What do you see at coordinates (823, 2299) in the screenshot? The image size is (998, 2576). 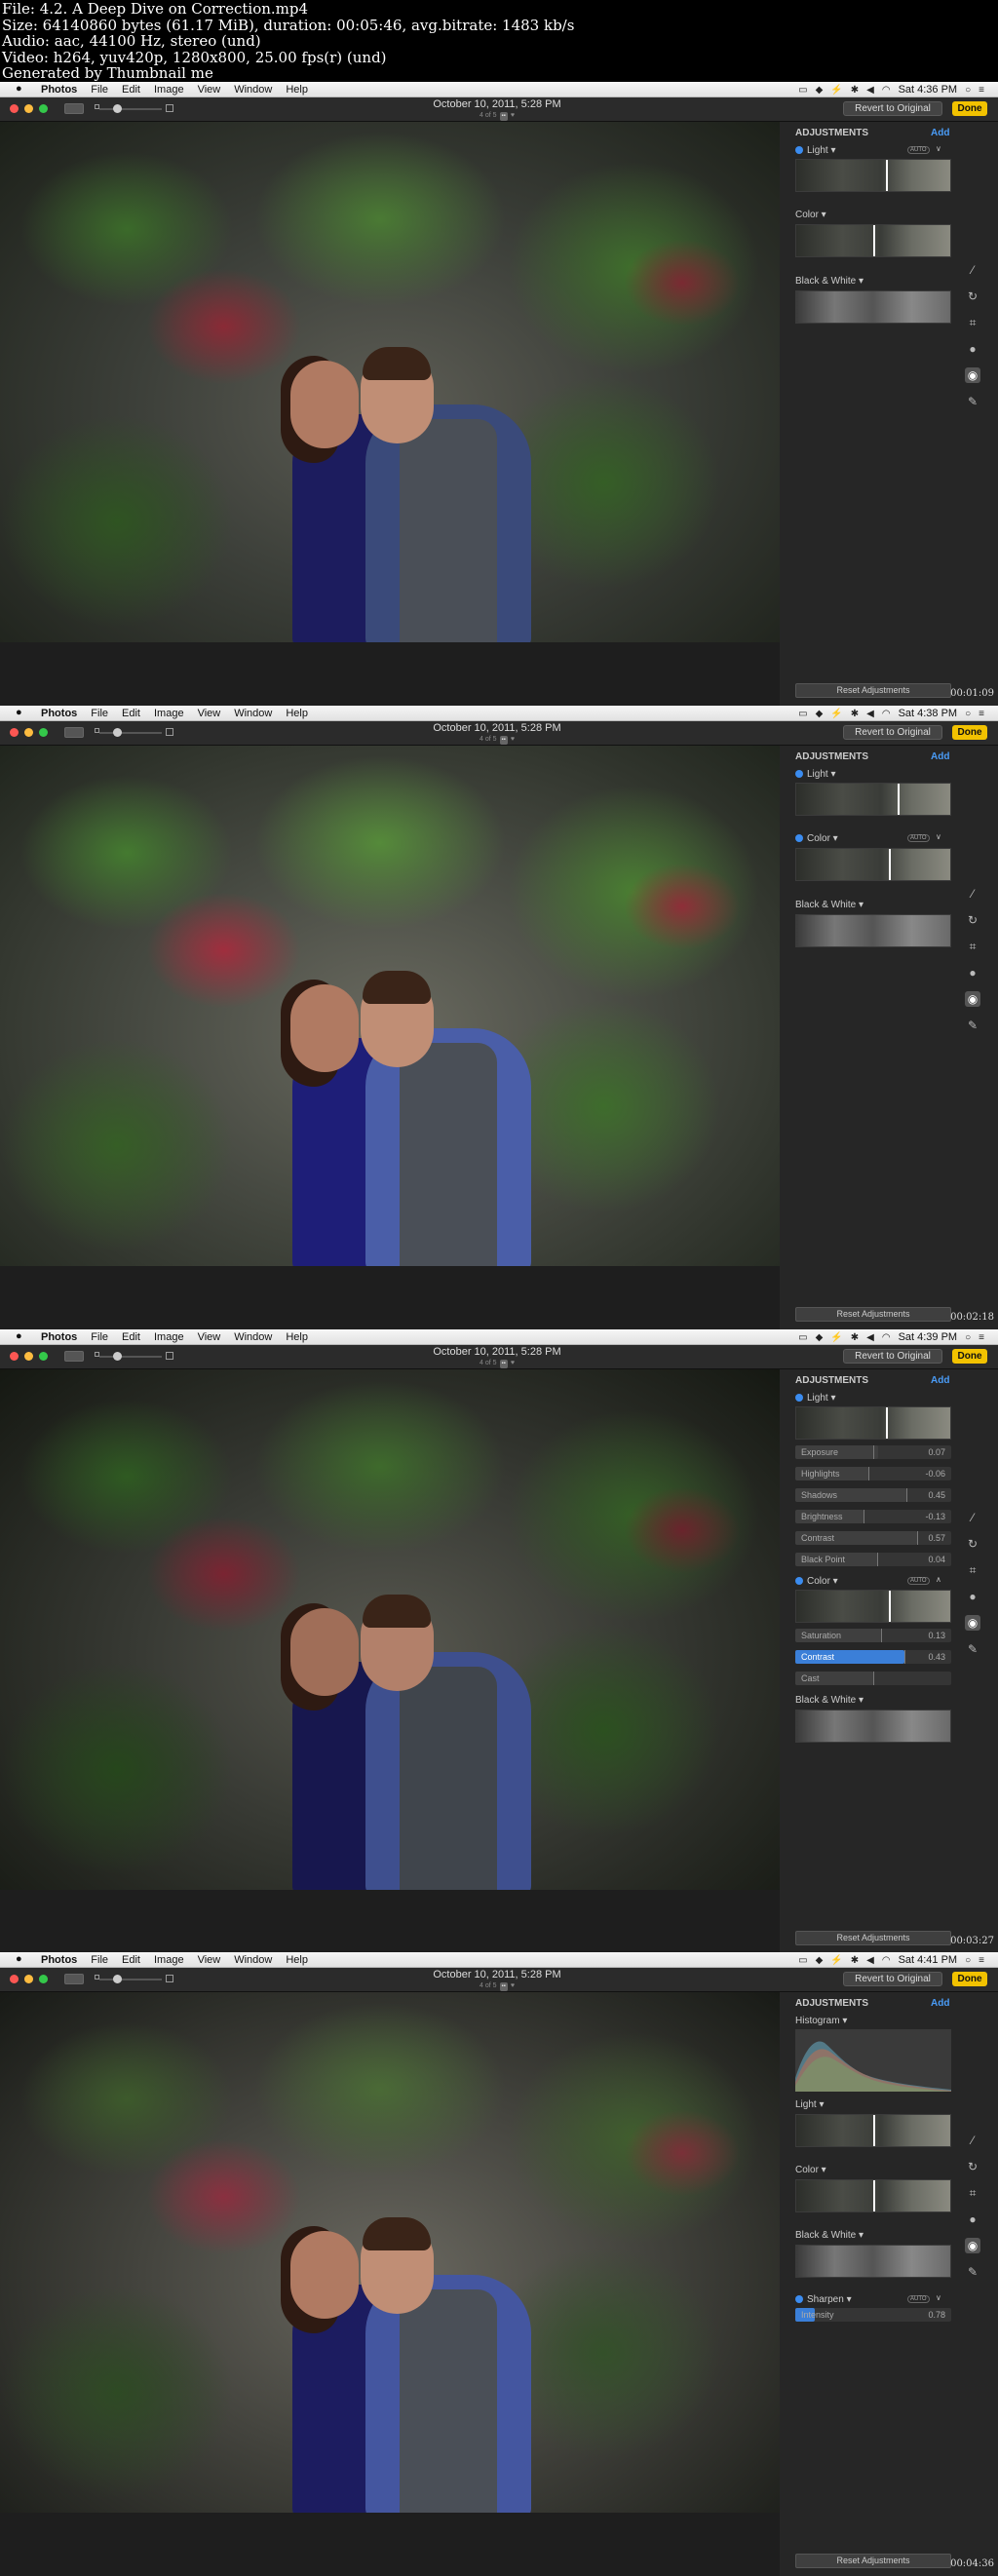 I see `sharpen-section-header: Sharpen ▾` at bounding box center [823, 2299].